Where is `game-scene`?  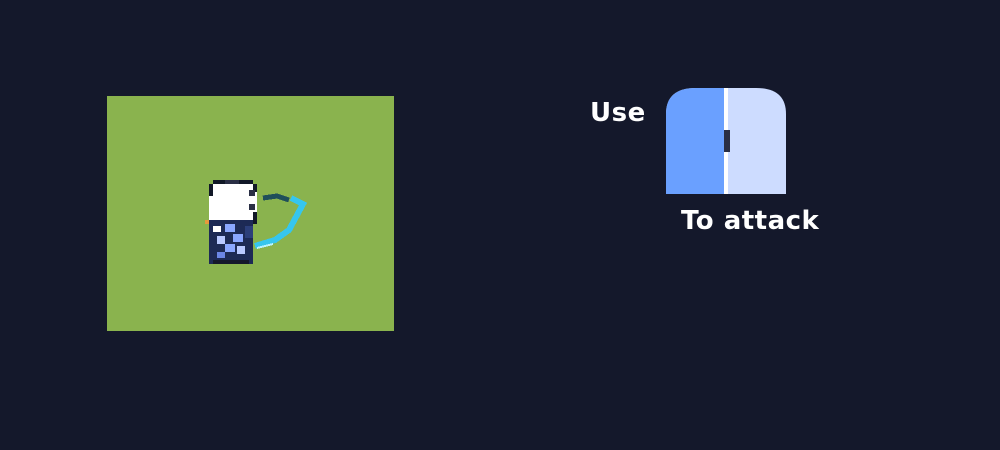
game-scene is located at coordinates (250, 213).